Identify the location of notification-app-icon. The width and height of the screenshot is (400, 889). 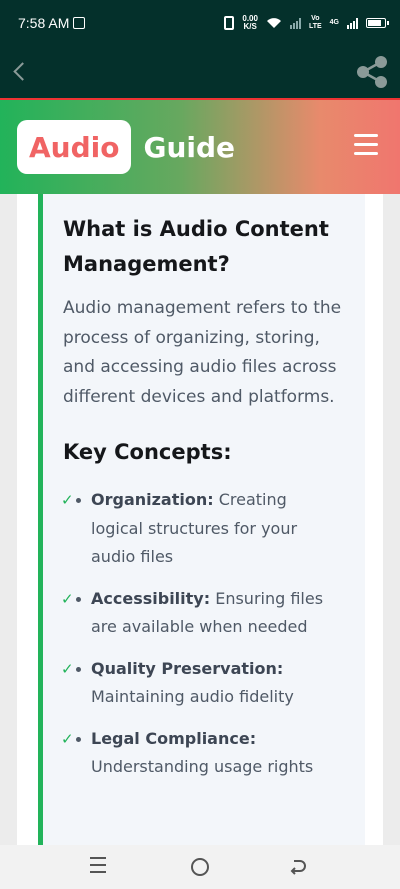
(79, 23).